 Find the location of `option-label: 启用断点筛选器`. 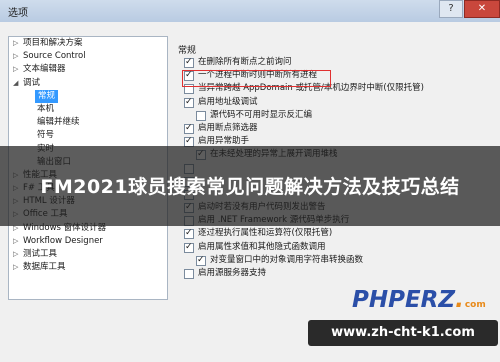

option-label: 启用断点筛选器 is located at coordinates (228, 127).